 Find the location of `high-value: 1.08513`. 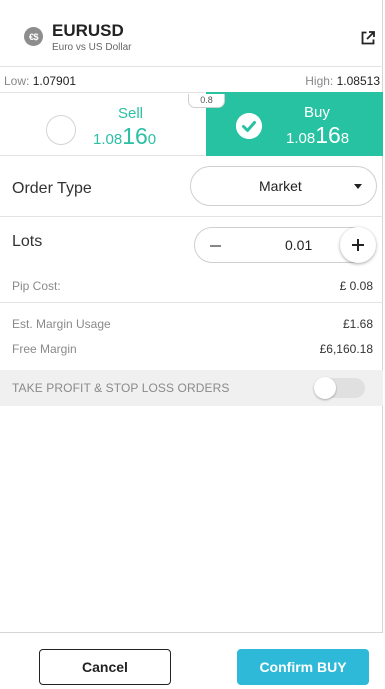

high-value: 1.08513 is located at coordinates (358, 81).